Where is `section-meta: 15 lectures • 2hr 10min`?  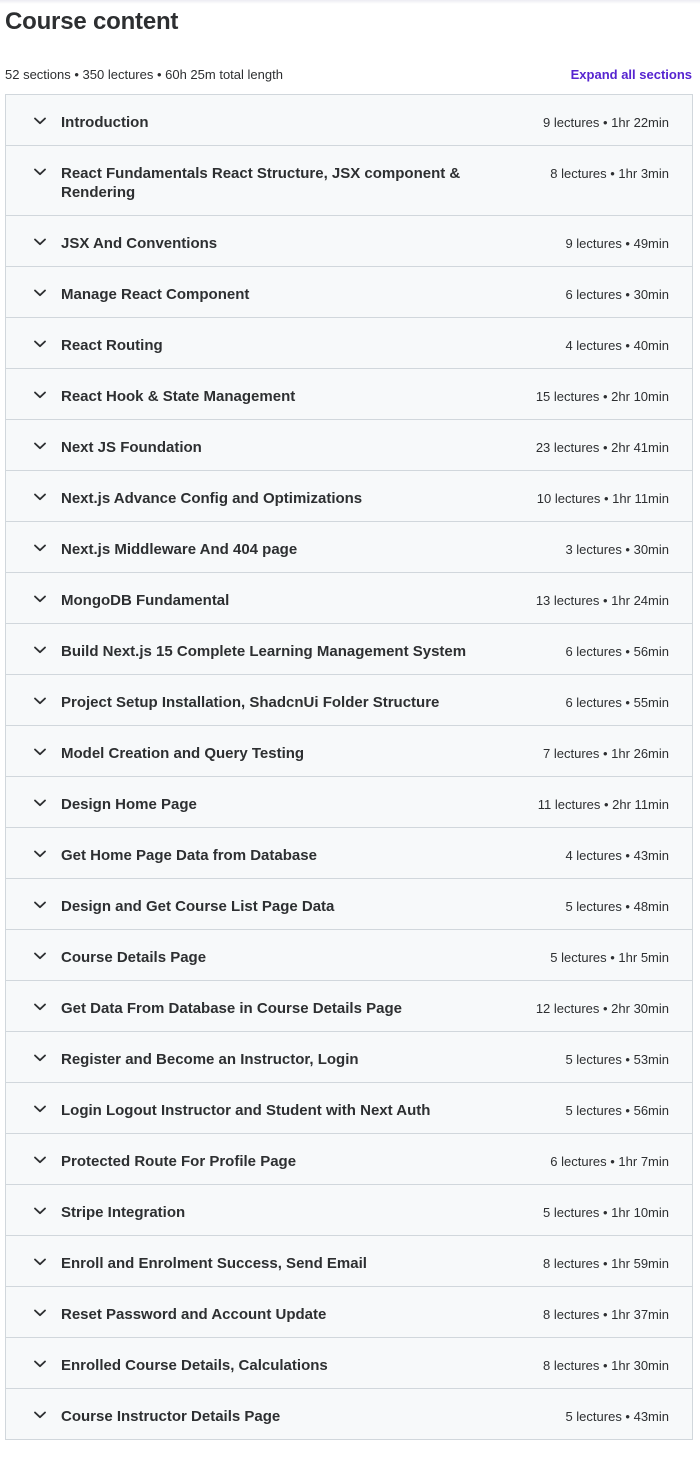
section-meta: 15 lectures • 2hr 10min is located at coordinates (602, 396).